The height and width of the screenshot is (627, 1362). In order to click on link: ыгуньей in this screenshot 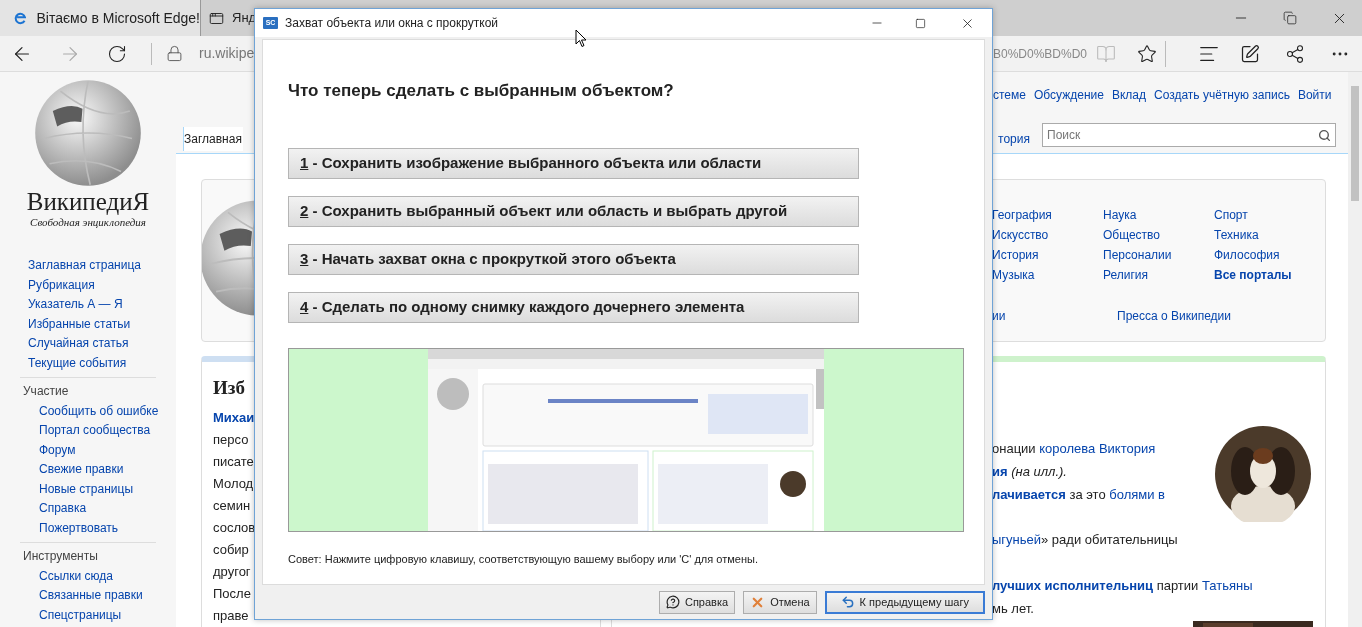, I will do `click(1017, 539)`.